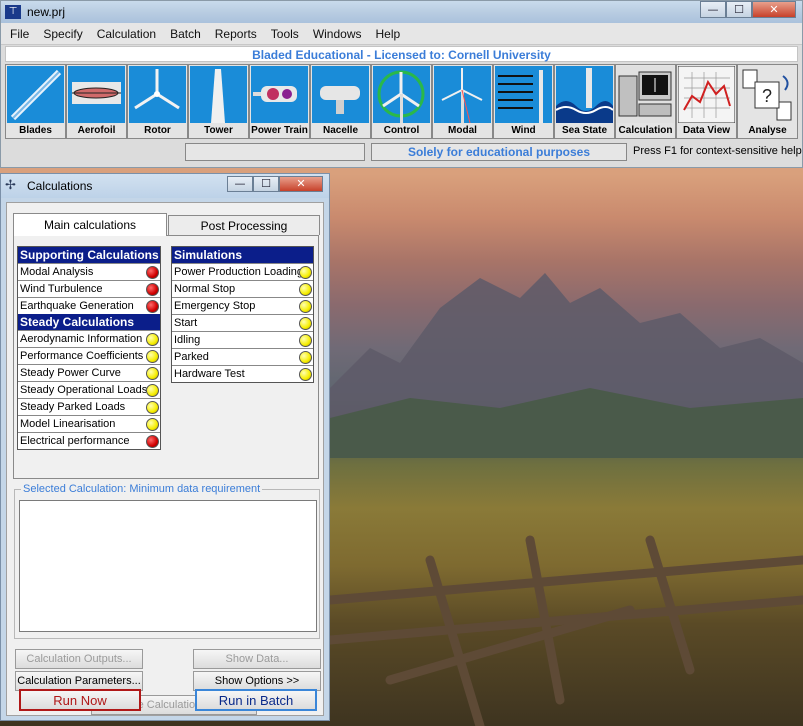  Describe the element at coordinates (739, 9) in the screenshot. I see `maximize-button: ☐` at that location.